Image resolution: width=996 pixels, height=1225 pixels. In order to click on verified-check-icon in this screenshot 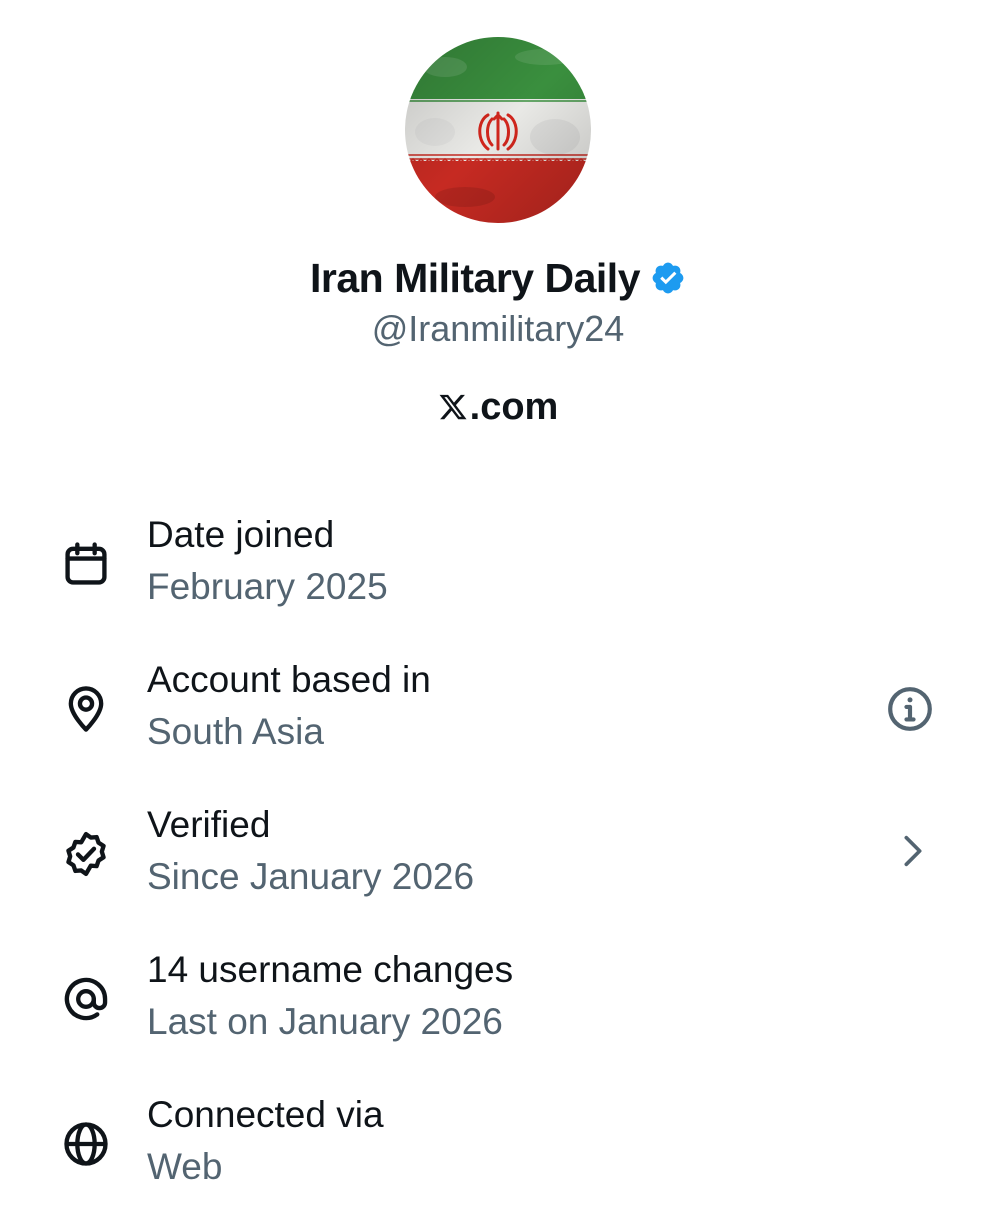, I will do `click(668, 278)`.